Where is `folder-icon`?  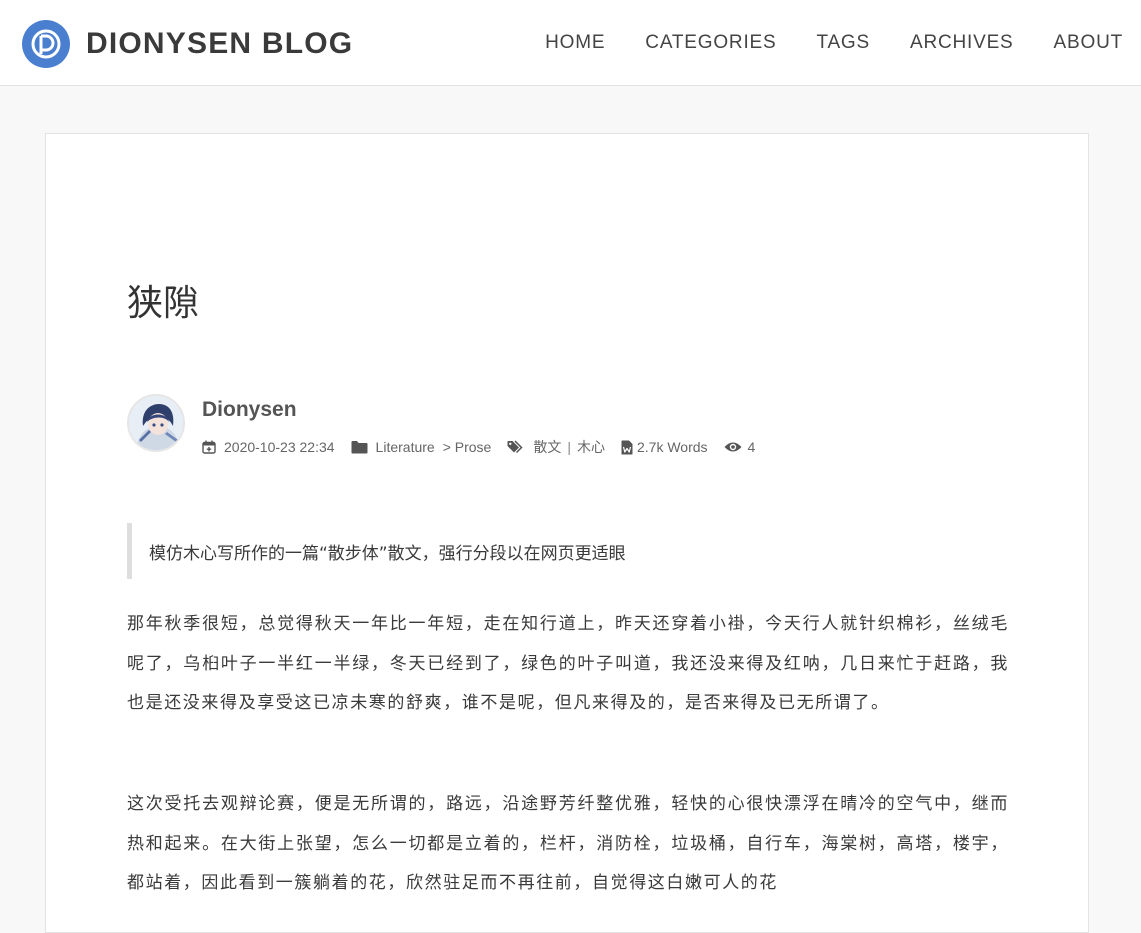 folder-icon is located at coordinates (359, 447).